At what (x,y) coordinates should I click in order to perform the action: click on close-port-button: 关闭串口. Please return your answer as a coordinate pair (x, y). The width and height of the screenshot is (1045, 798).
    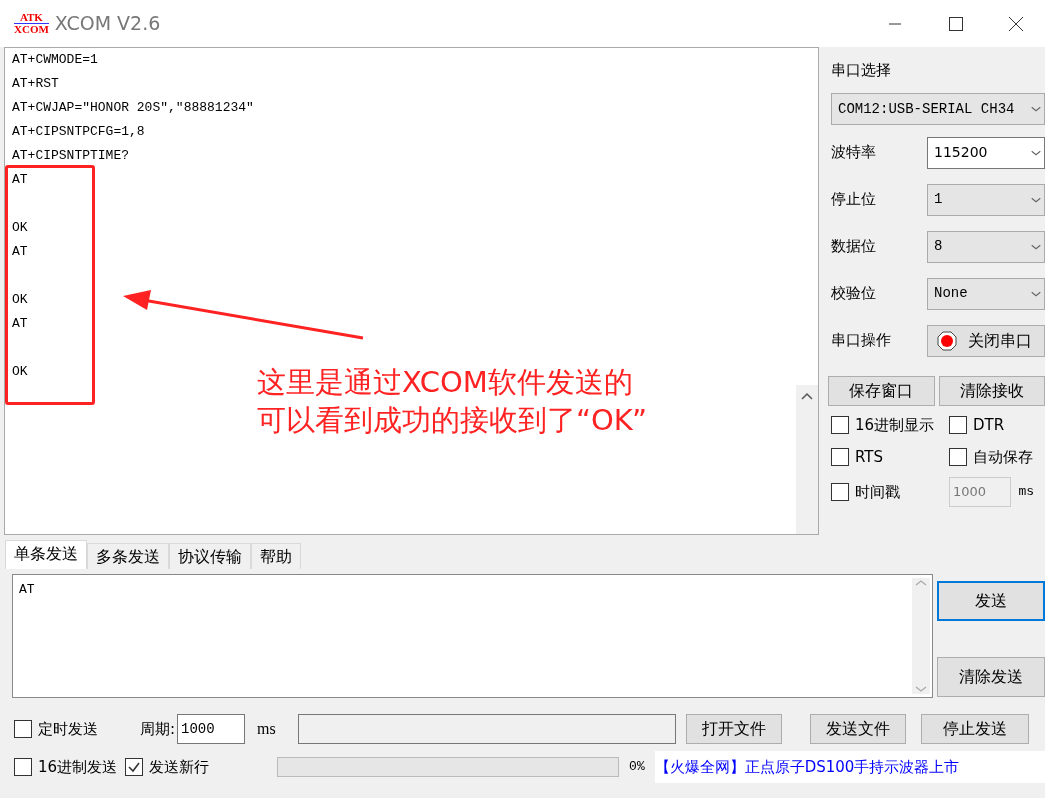
    Looking at the image, I should click on (986, 340).